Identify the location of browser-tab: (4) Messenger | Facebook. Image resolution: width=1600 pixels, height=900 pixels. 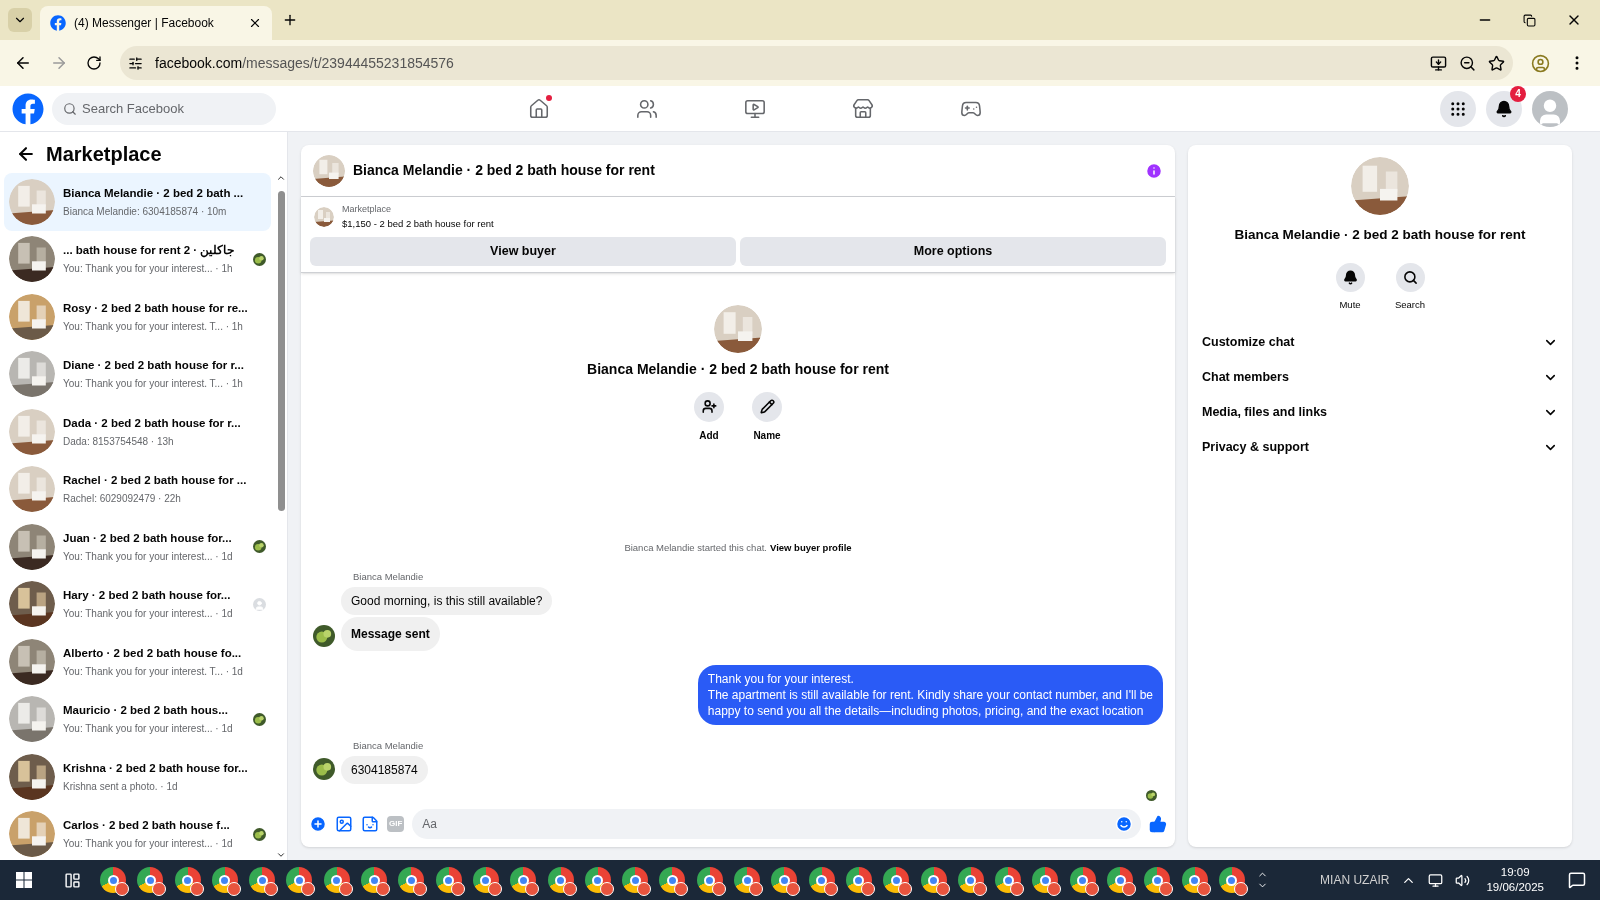
(156, 23).